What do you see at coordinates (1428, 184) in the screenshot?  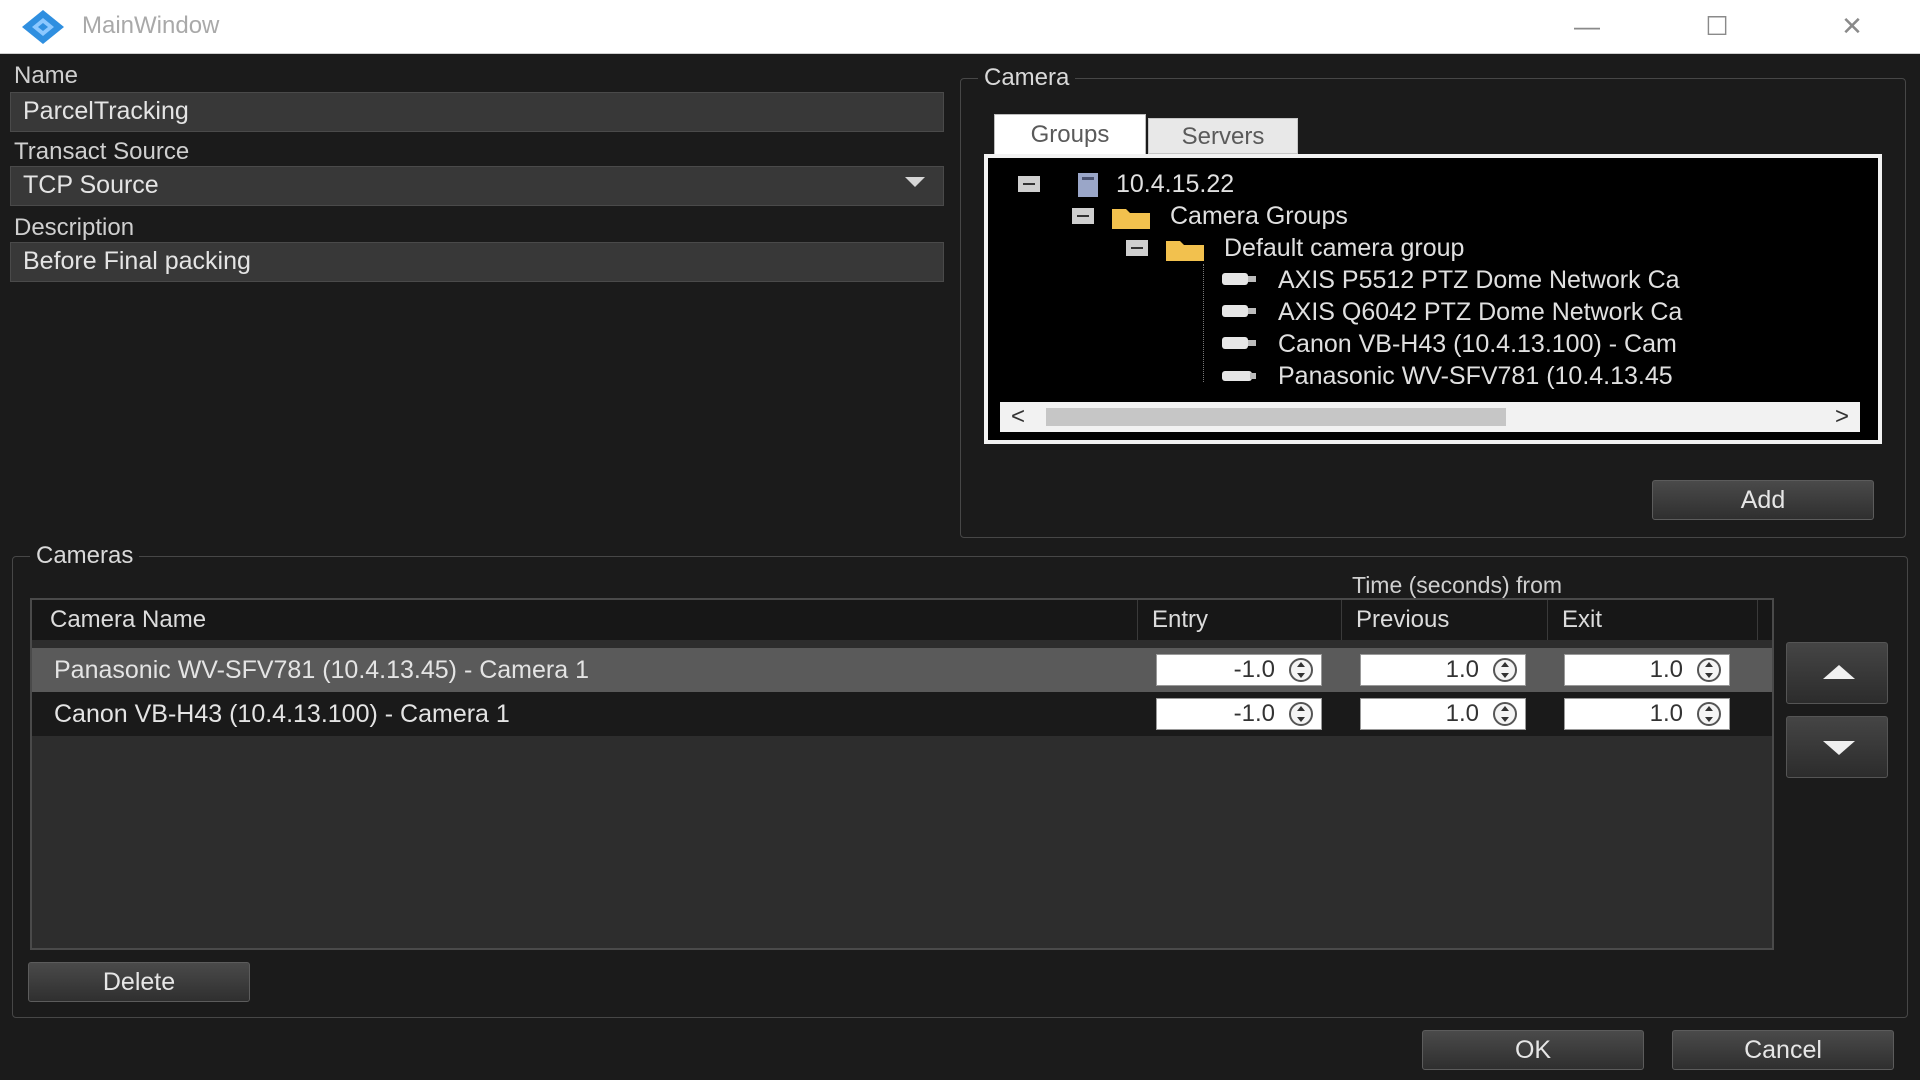 I see `tree-item-server: 10.4.15.22` at bounding box center [1428, 184].